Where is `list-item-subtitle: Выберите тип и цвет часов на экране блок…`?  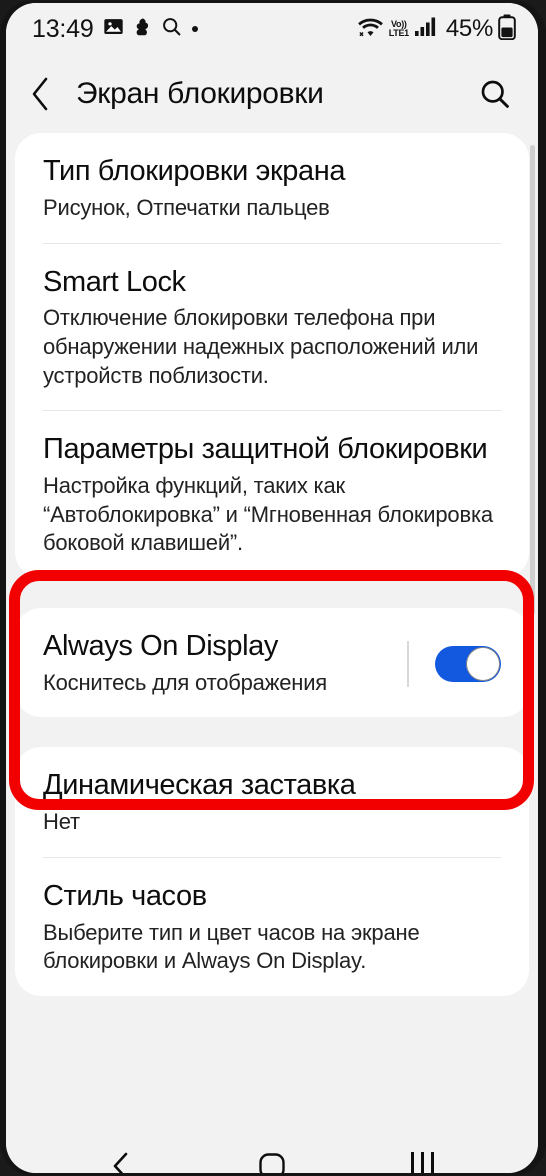
list-item-subtitle: Выберите тип и цвет часов на экране блок… is located at coordinates (231, 946).